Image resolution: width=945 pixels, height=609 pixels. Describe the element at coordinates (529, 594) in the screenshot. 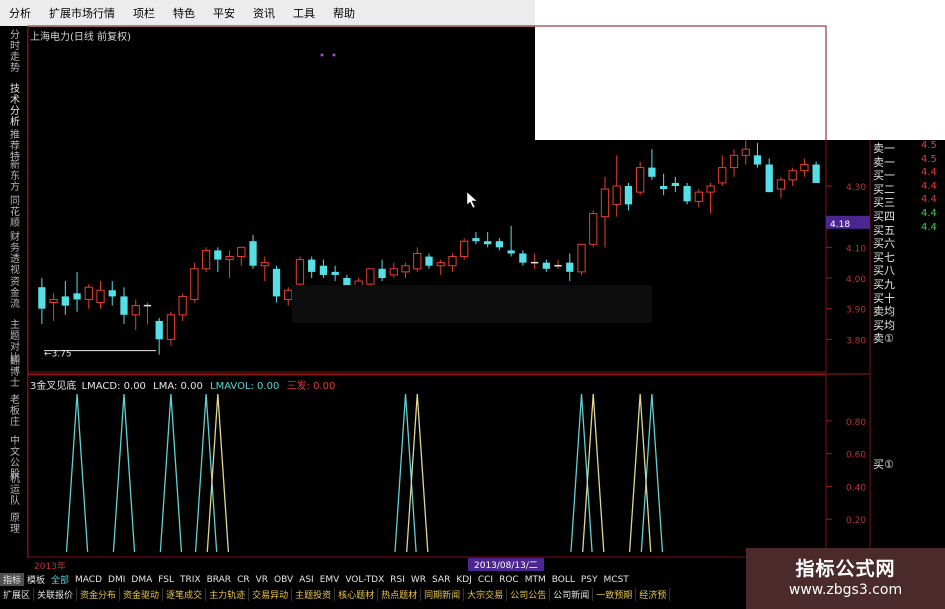

I see `function-tab-12: 公司公告` at that location.